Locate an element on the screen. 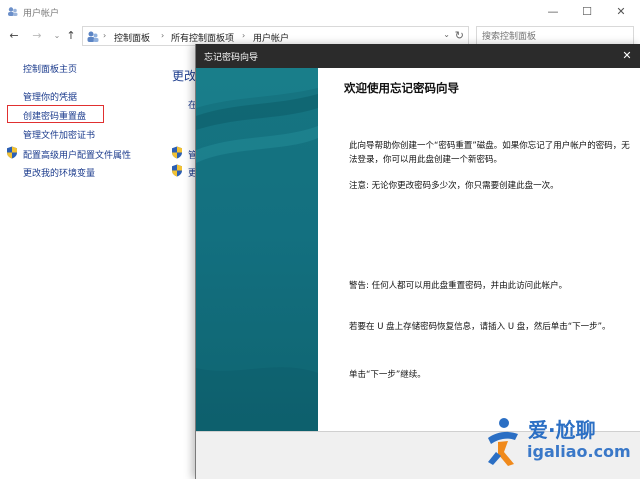 The image size is (640, 479). site-watermark: 爱·尬聊 igaliao.com is located at coordinates (560, 443).